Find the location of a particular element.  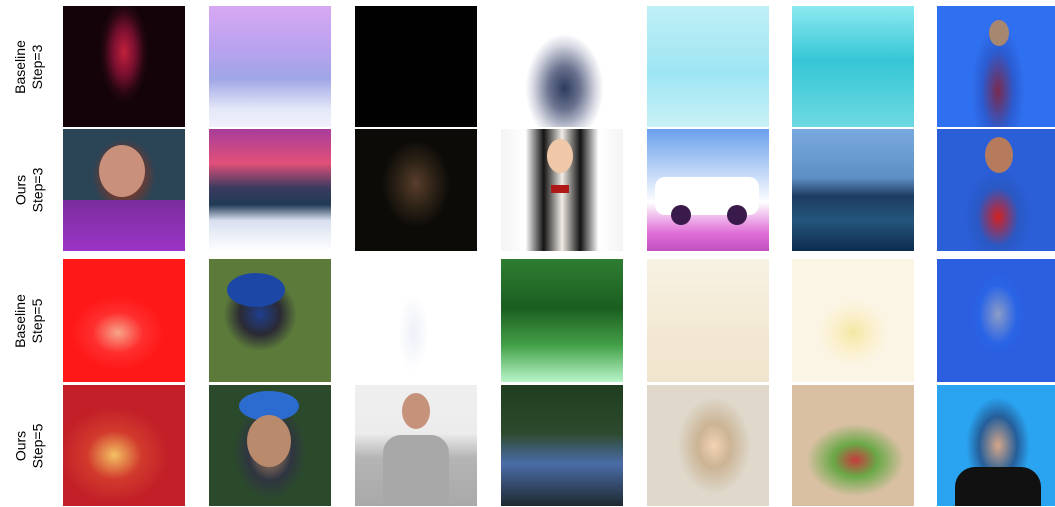

row-label-ours-step3: Ours Step=3 is located at coordinates (29, 190).